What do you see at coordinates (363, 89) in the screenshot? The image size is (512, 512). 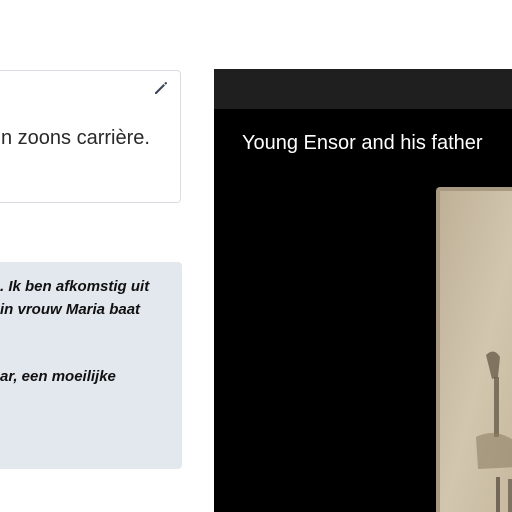 I see `viewer-toolbar` at bounding box center [363, 89].